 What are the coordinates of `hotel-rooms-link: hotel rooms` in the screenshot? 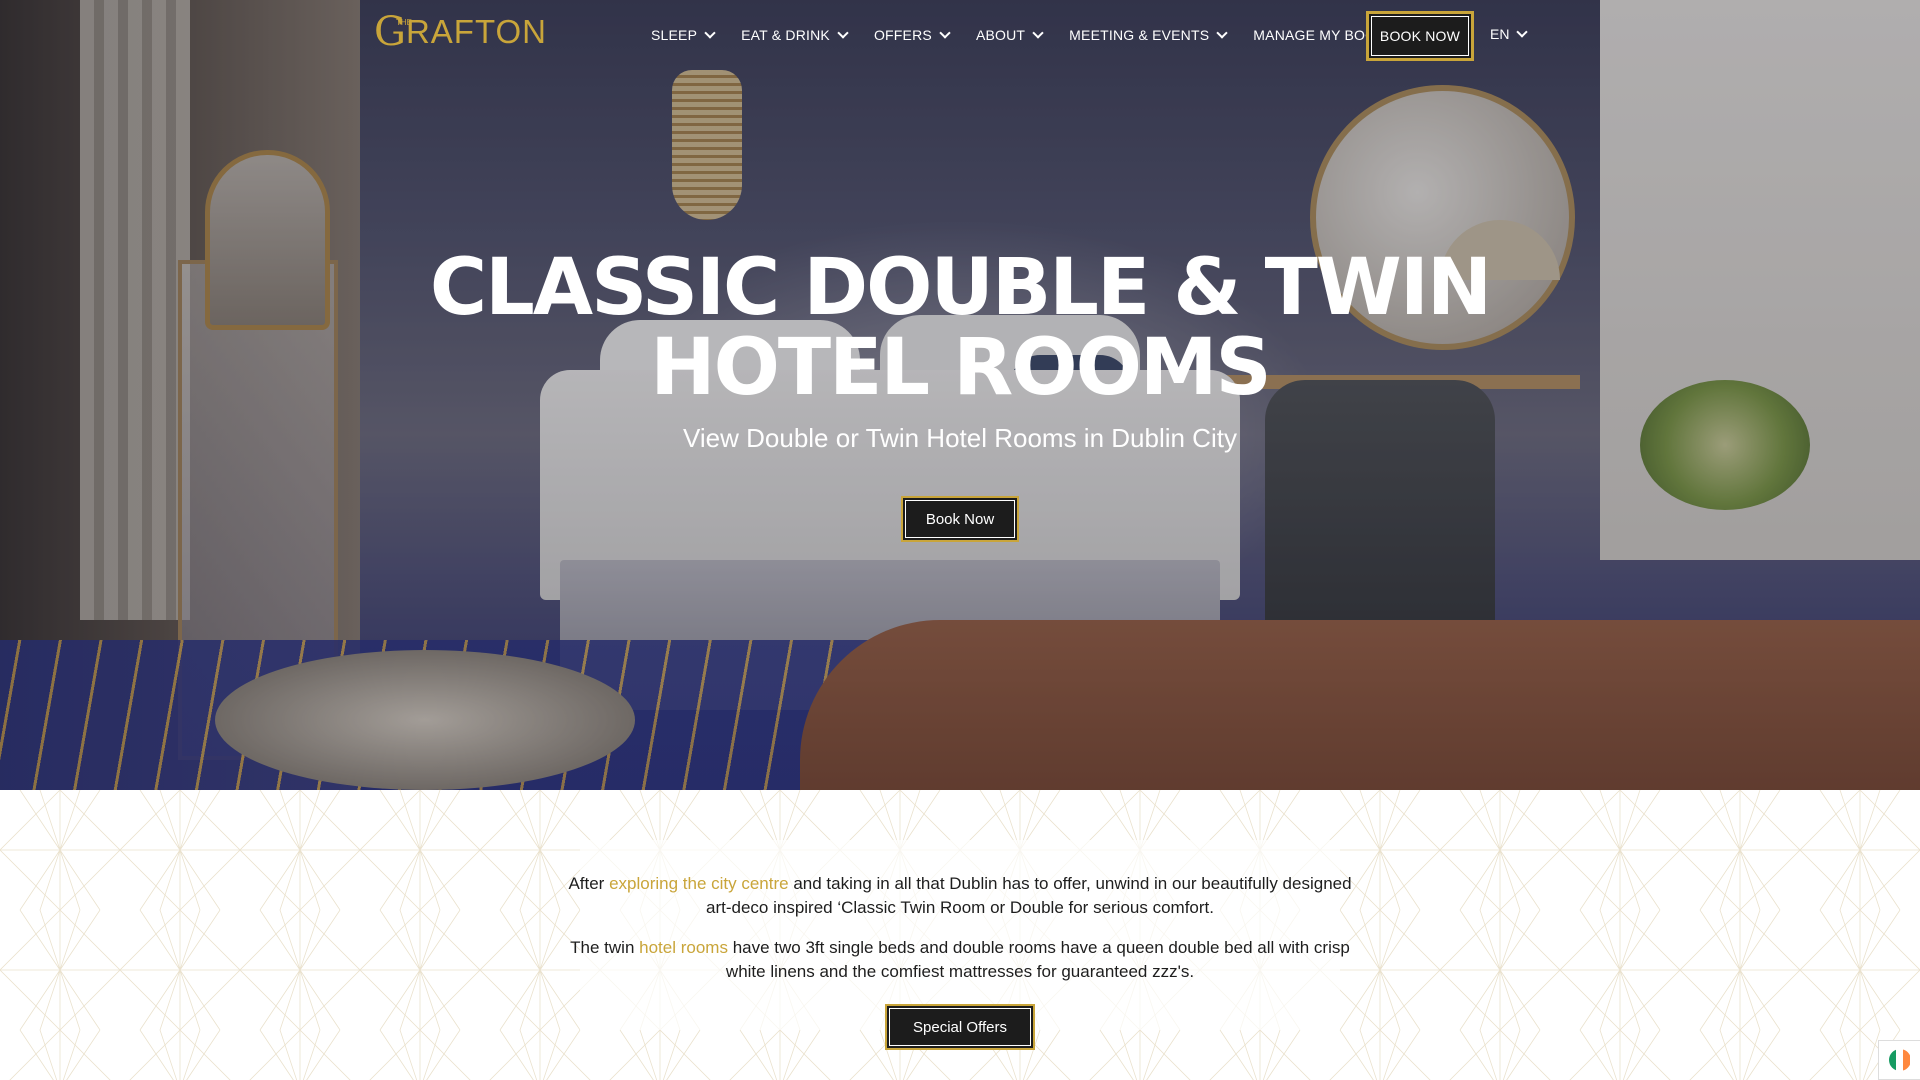 It's located at (683, 947).